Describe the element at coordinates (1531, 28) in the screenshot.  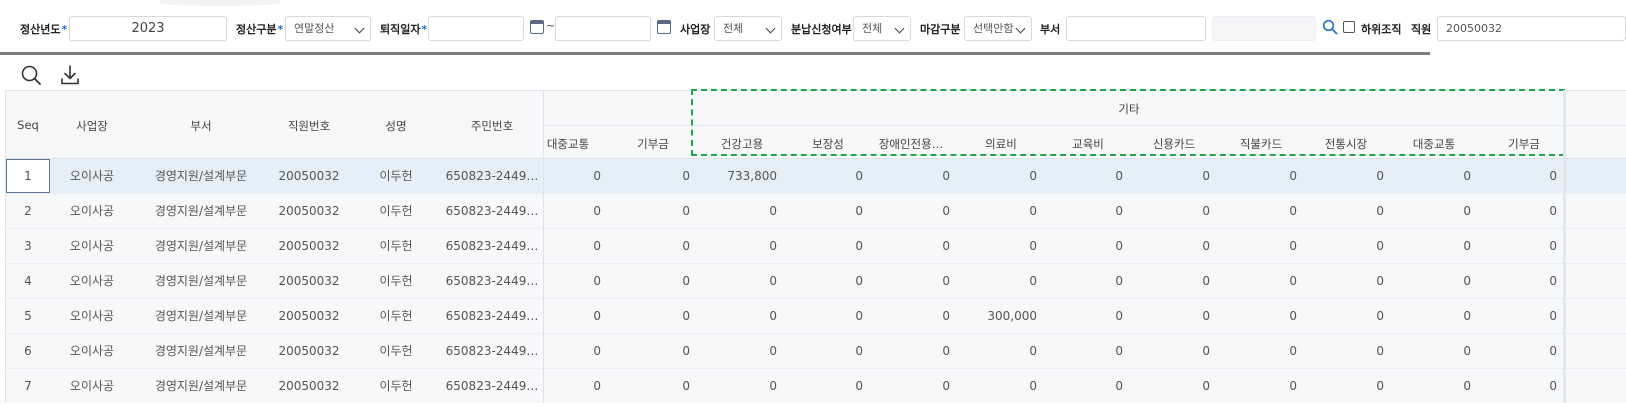
I see `employee-input: 20050032` at that location.